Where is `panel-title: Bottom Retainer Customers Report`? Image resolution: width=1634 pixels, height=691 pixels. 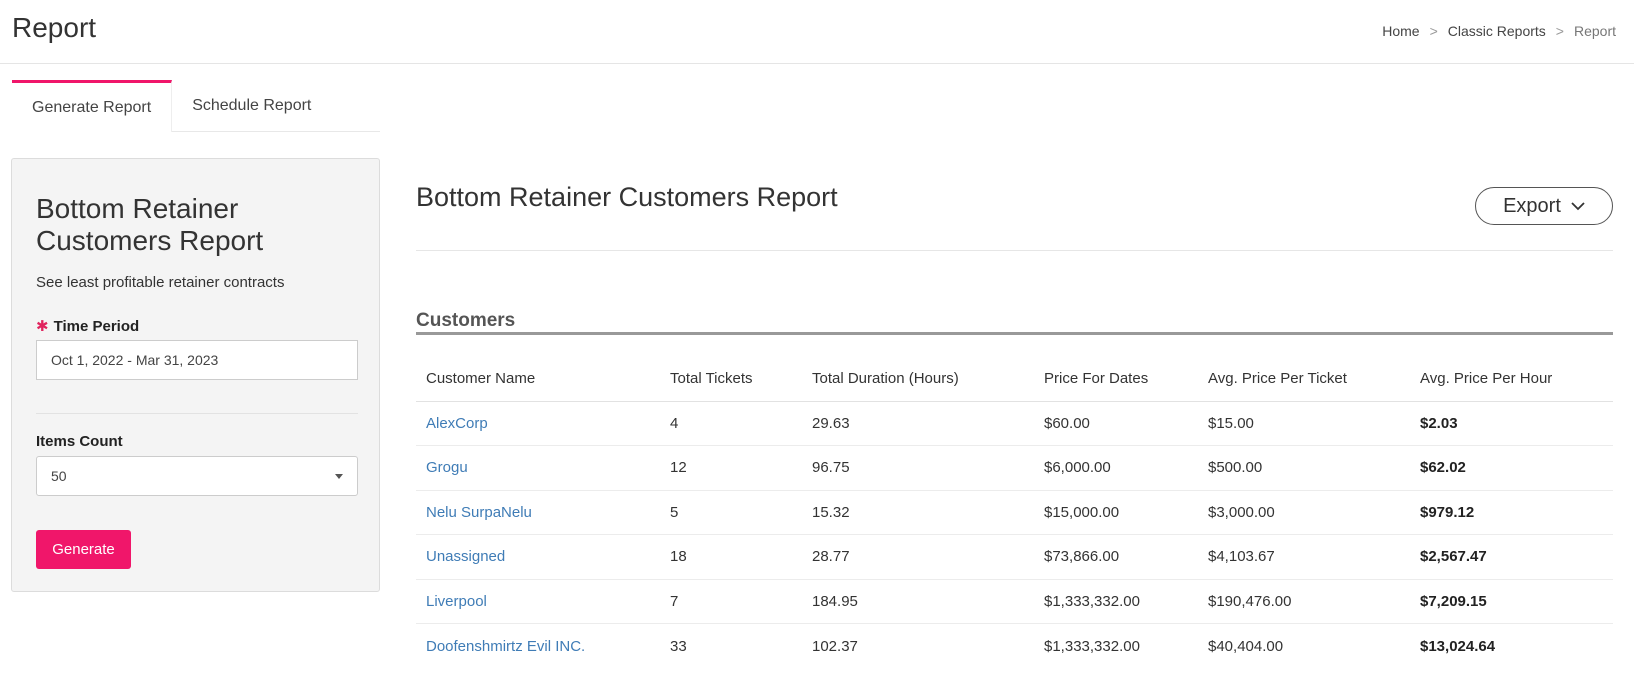 panel-title: Bottom Retainer Customers Report is located at coordinates (150, 224).